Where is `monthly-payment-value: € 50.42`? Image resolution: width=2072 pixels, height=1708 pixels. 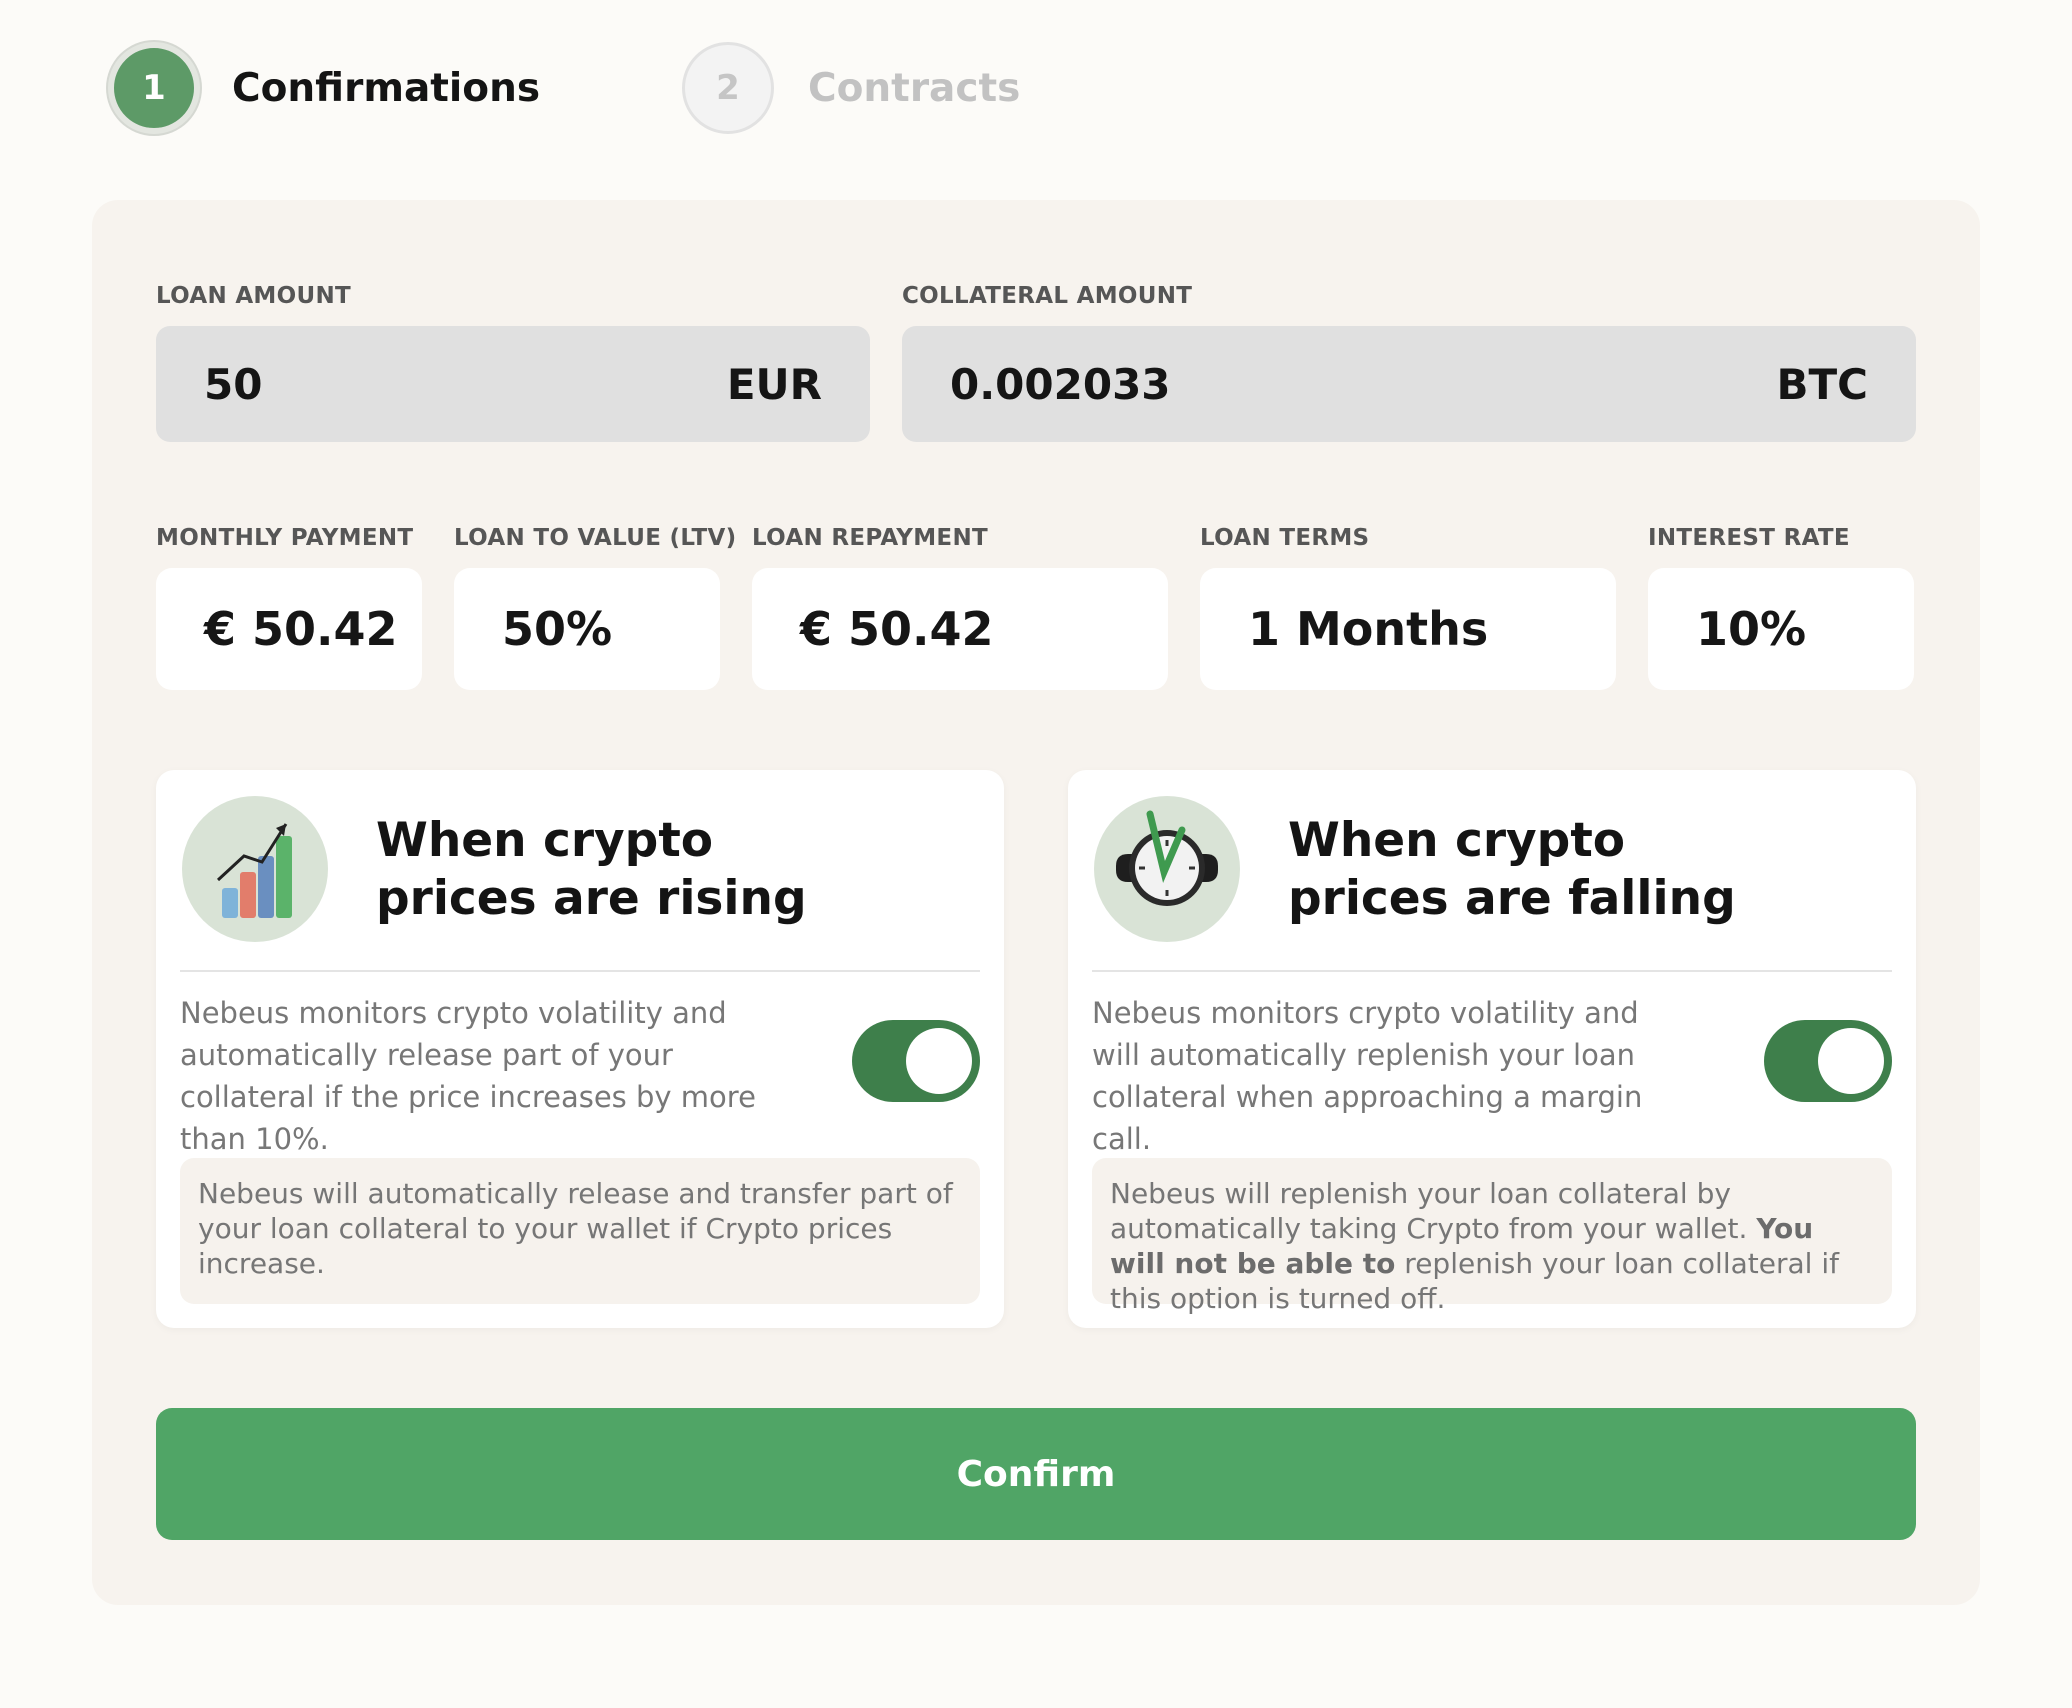 monthly-payment-value: € 50.42 is located at coordinates (289, 629).